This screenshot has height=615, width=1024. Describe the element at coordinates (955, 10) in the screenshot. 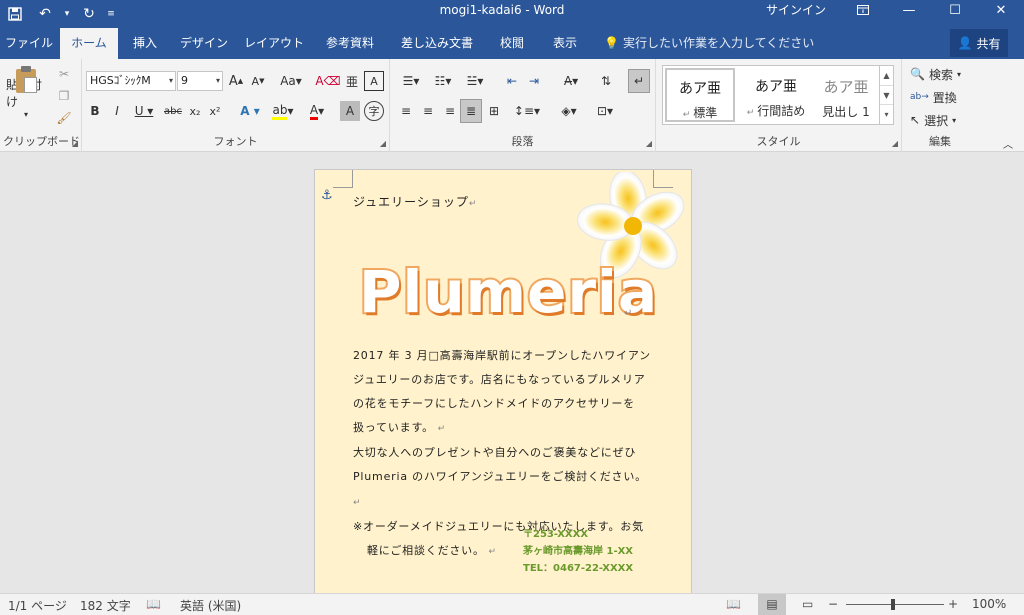

I see `maximize-icon: ☐` at that location.